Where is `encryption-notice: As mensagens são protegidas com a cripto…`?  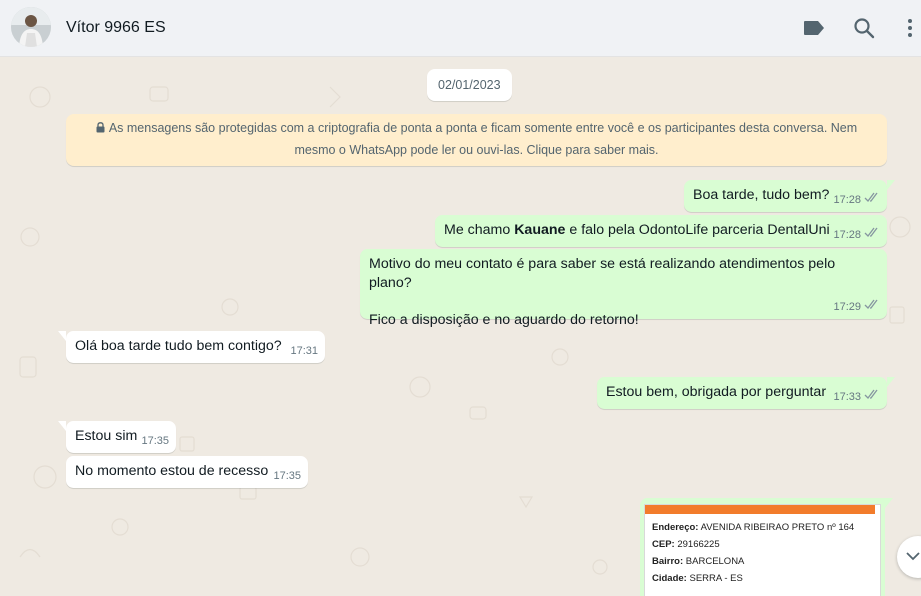 encryption-notice: As mensagens são protegidas com a cripto… is located at coordinates (476, 140).